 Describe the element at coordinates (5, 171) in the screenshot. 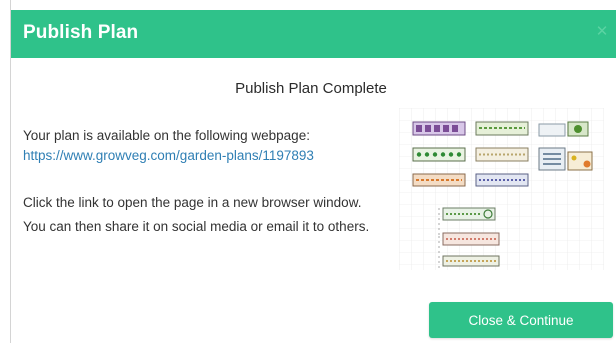

I see `background-frame` at that location.